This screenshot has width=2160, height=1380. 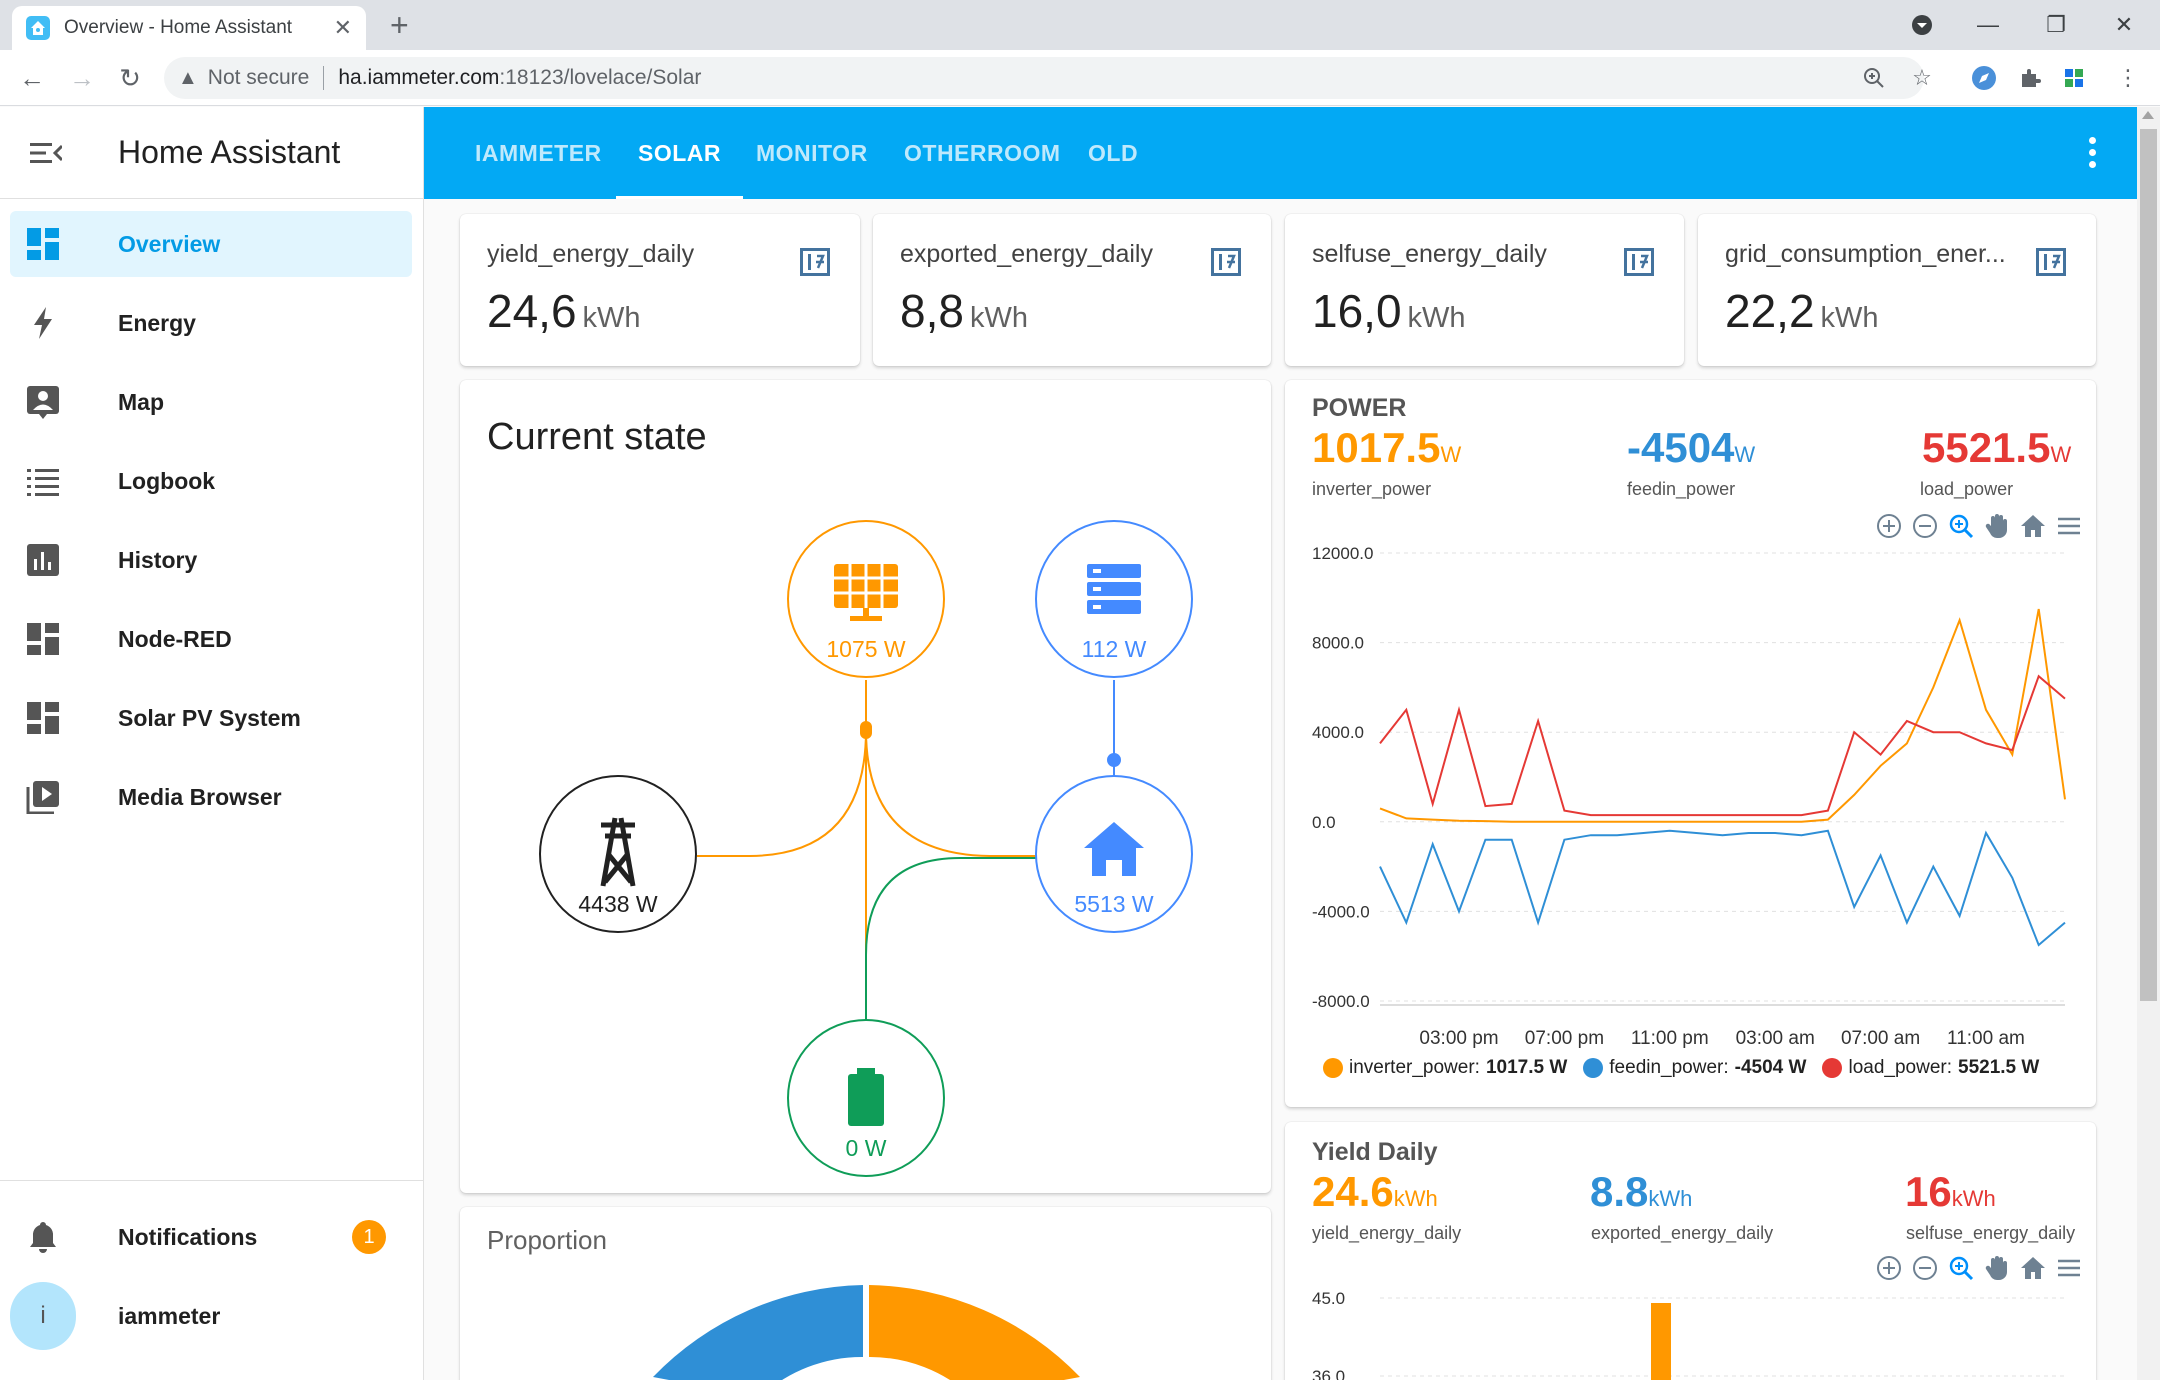 What do you see at coordinates (211, 718) in the screenshot?
I see `sidebar-item-solar-pv-system: Solar PV System` at bounding box center [211, 718].